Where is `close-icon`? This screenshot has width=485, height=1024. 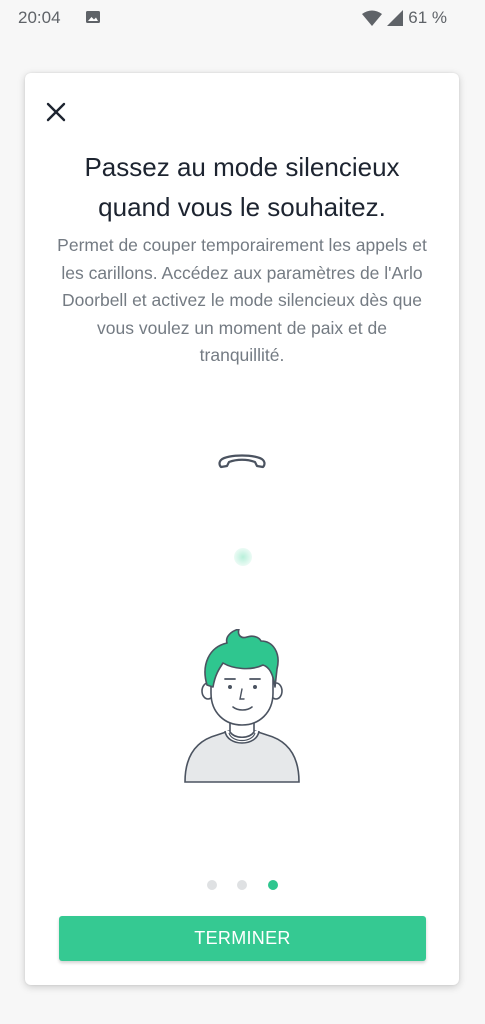 close-icon is located at coordinates (56, 112).